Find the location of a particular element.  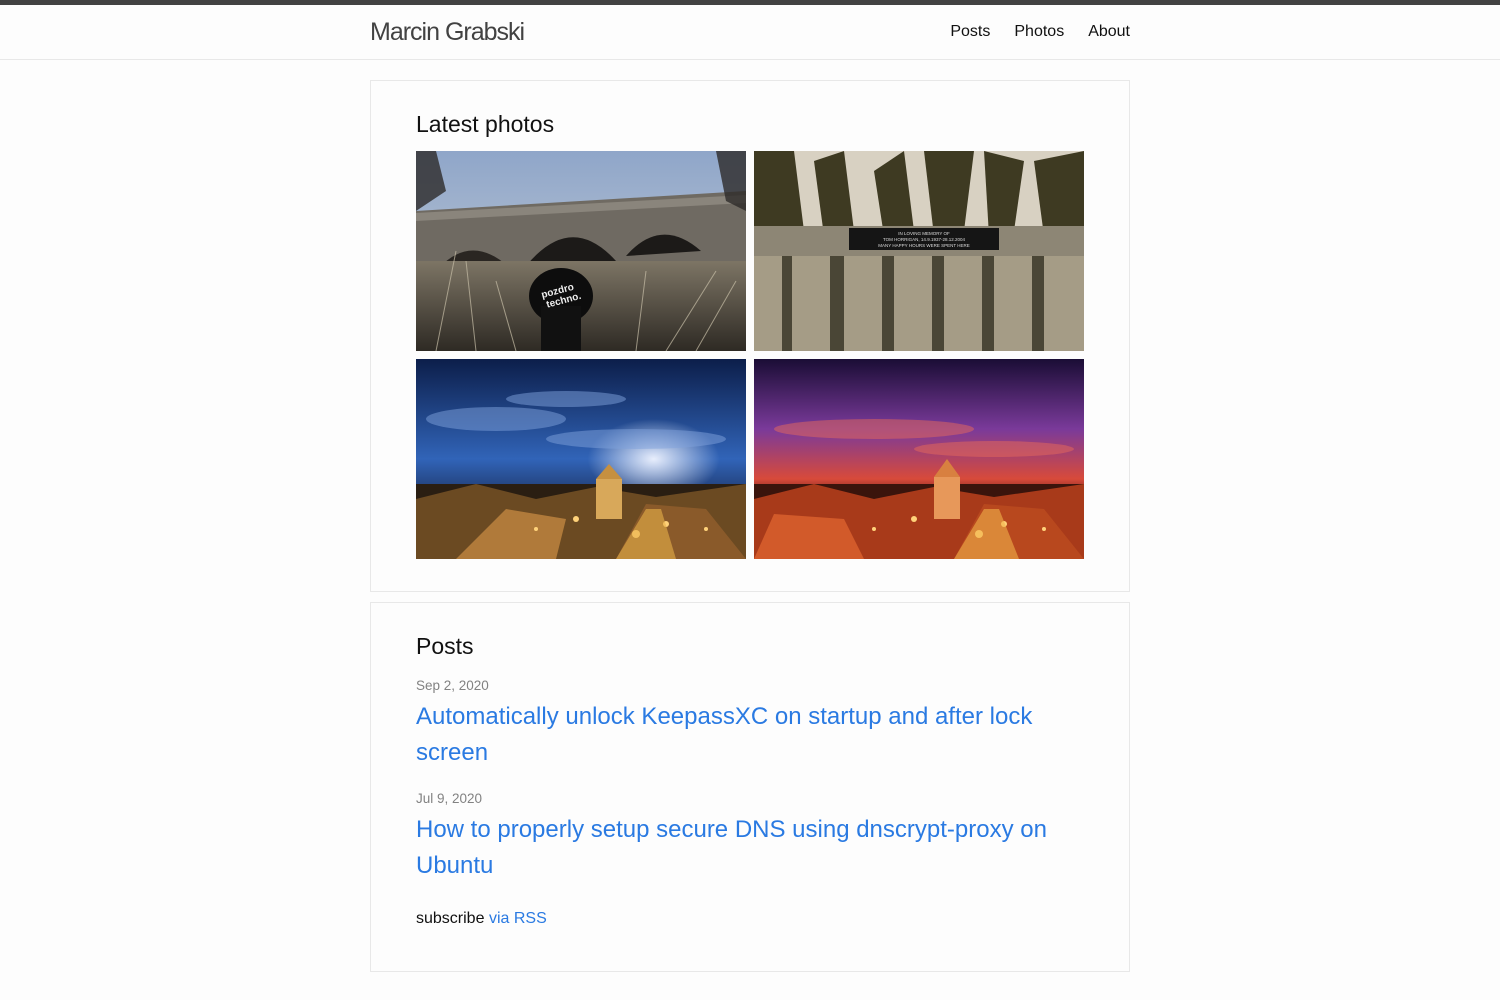

latest-photos-title: Latest photos is located at coordinates (485, 124).